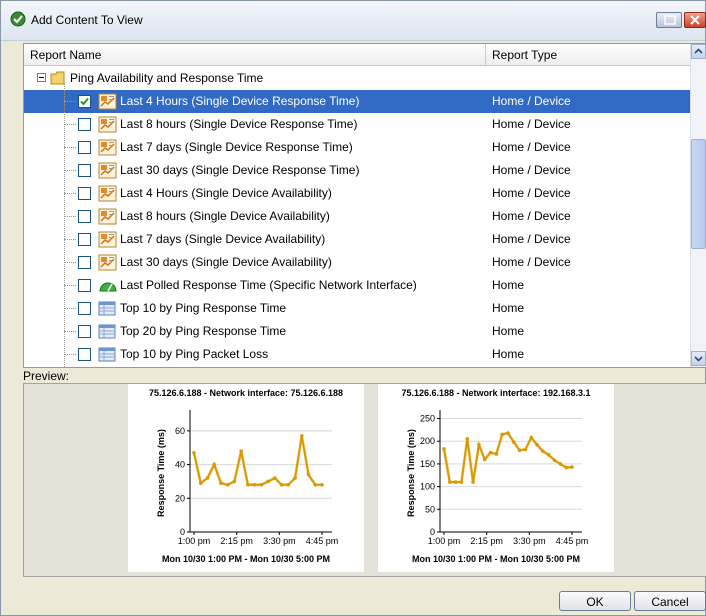 This screenshot has height=616, width=706. What do you see at coordinates (595, 601) in the screenshot?
I see `ok-button: OK` at bounding box center [595, 601].